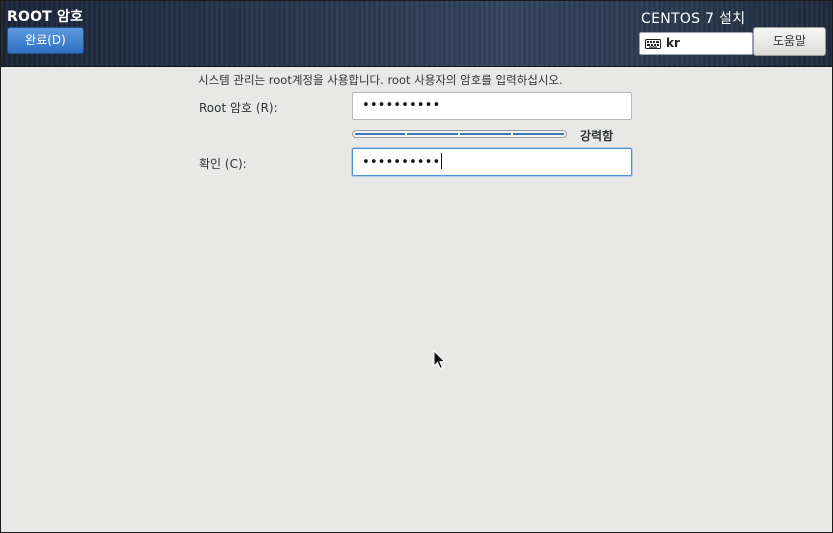 This screenshot has width=833, height=533. I want to click on root-password-value: ••••••••••, so click(401, 105).